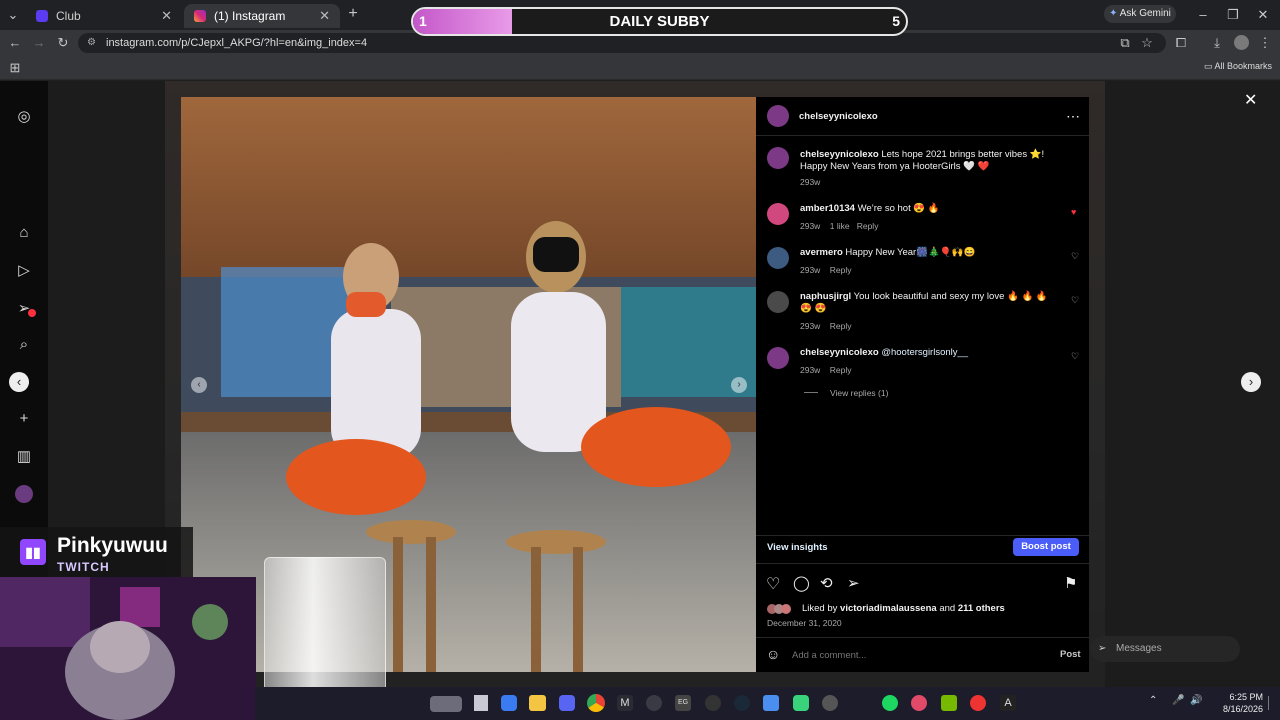 Image resolution: width=1280 pixels, height=720 pixels. I want to click on clock: 6:25 PM 8/16/2026, so click(1237, 703).